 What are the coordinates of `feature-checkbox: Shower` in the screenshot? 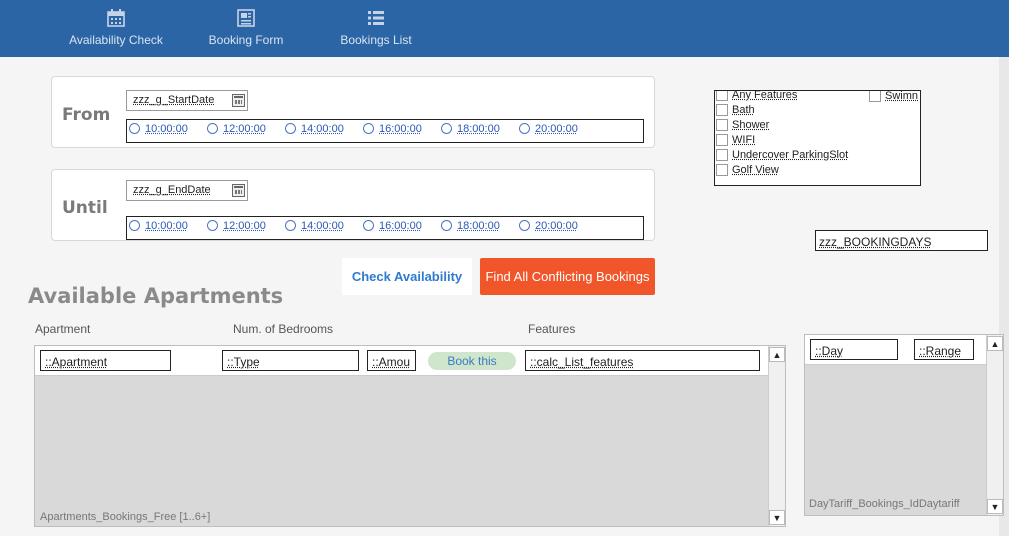 It's located at (742, 125).